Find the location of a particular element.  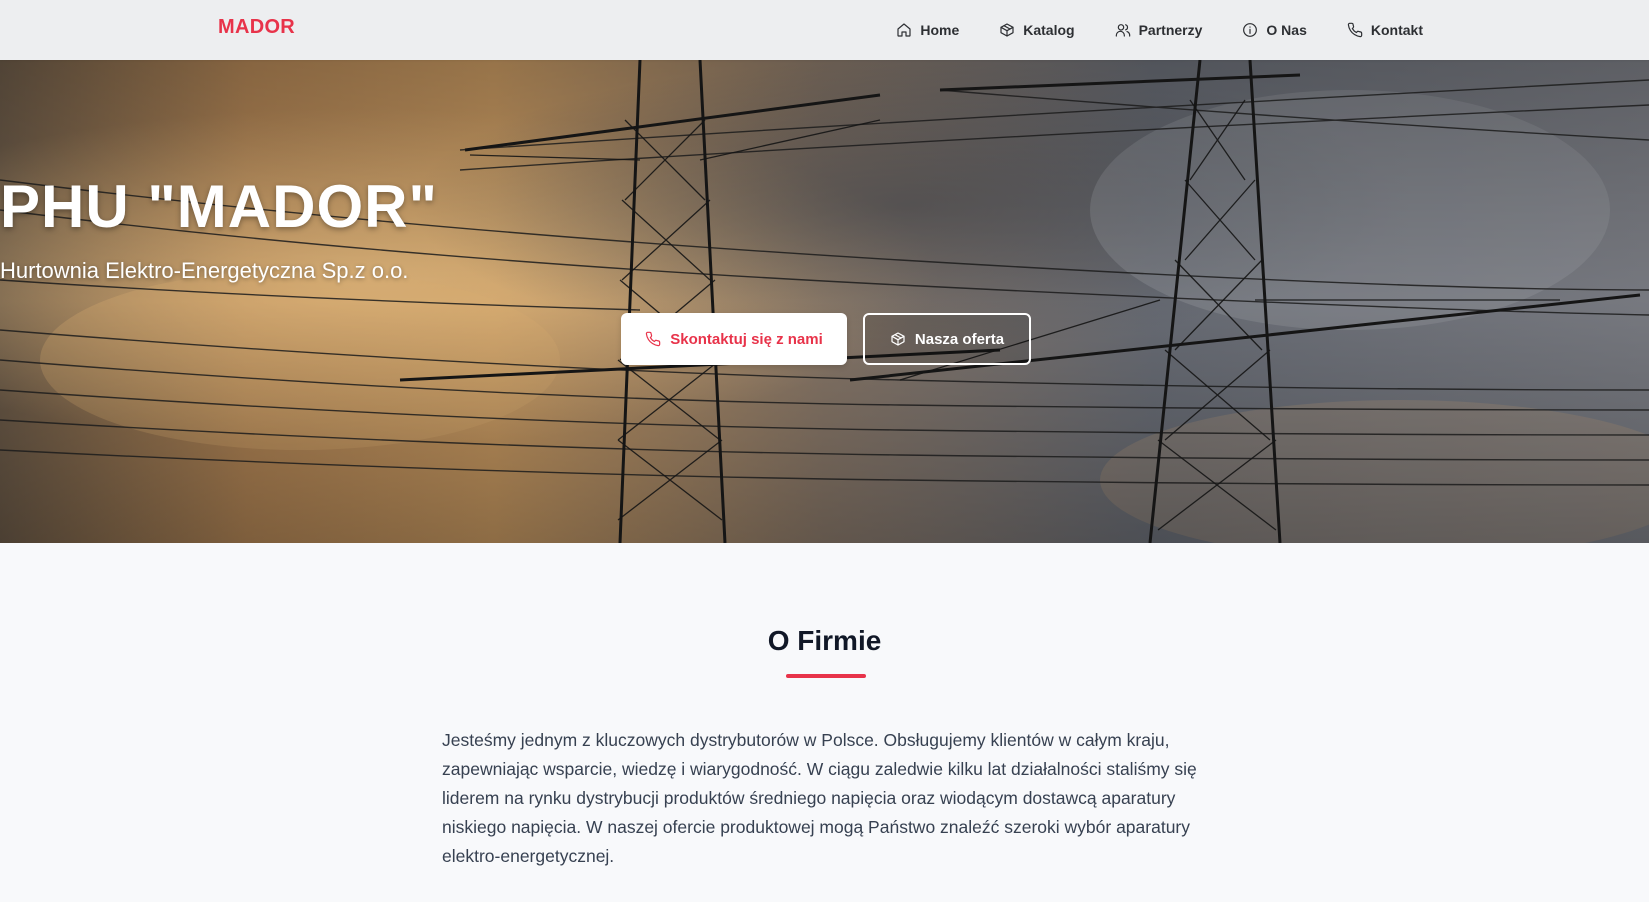

info-icon is located at coordinates (1250, 30).